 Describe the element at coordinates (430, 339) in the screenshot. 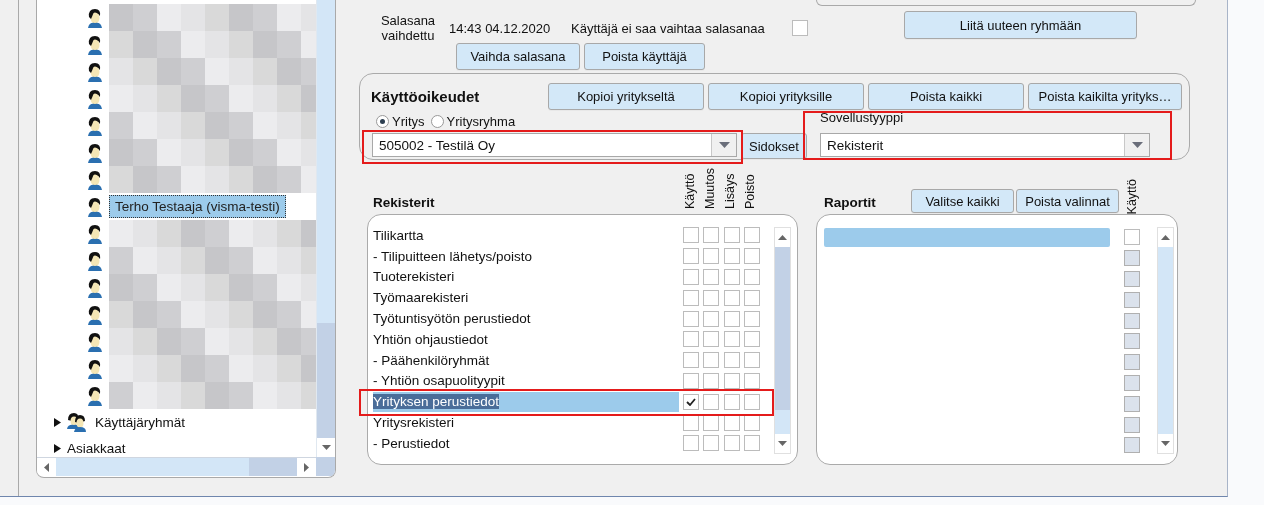

I see `list-item: Yhtiön ohjaustiedot` at that location.